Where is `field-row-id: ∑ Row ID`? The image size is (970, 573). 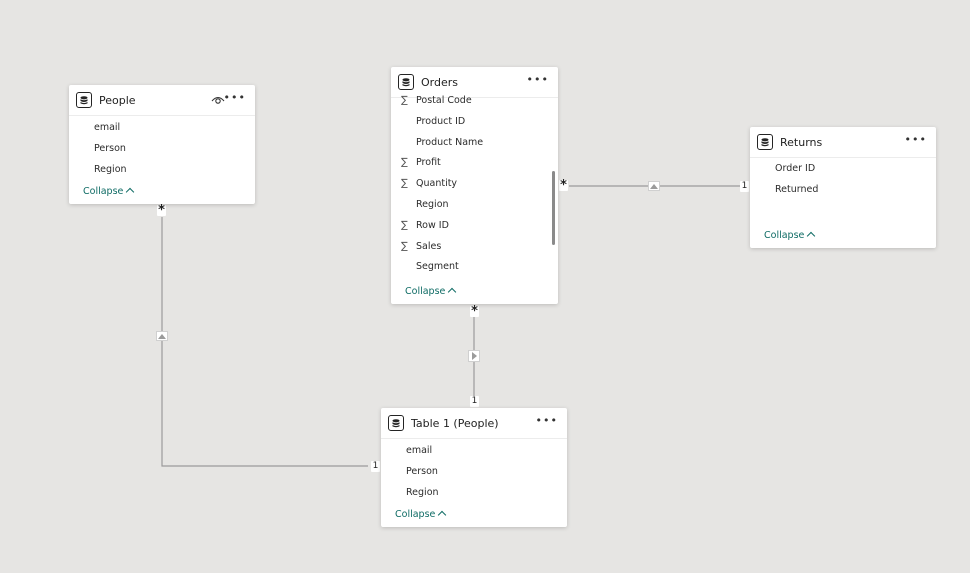 field-row-id: ∑ Row ID is located at coordinates (474, 226).